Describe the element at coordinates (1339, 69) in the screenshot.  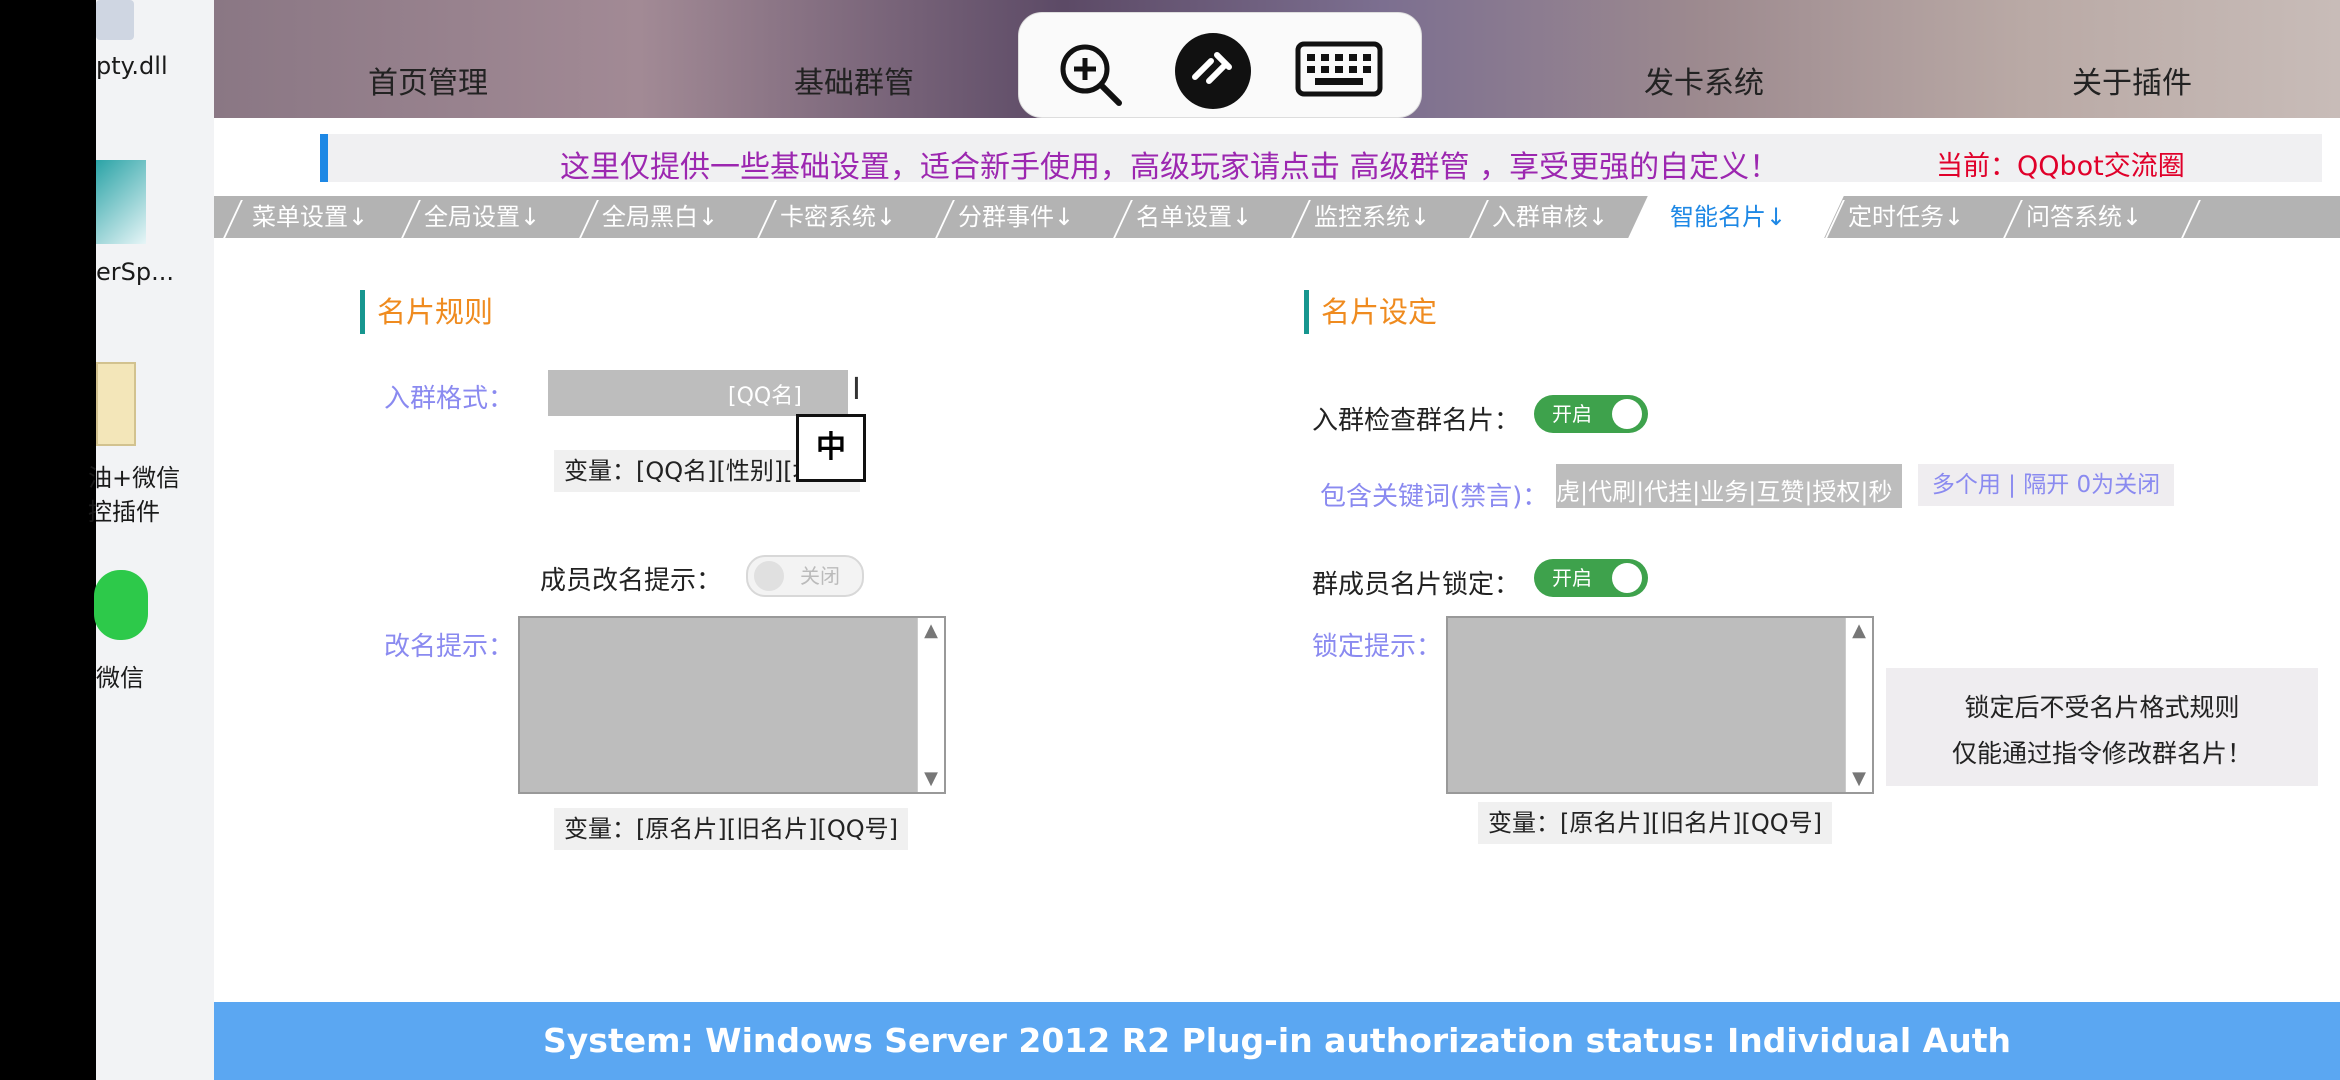
I see `keyboard-icon` at that location.